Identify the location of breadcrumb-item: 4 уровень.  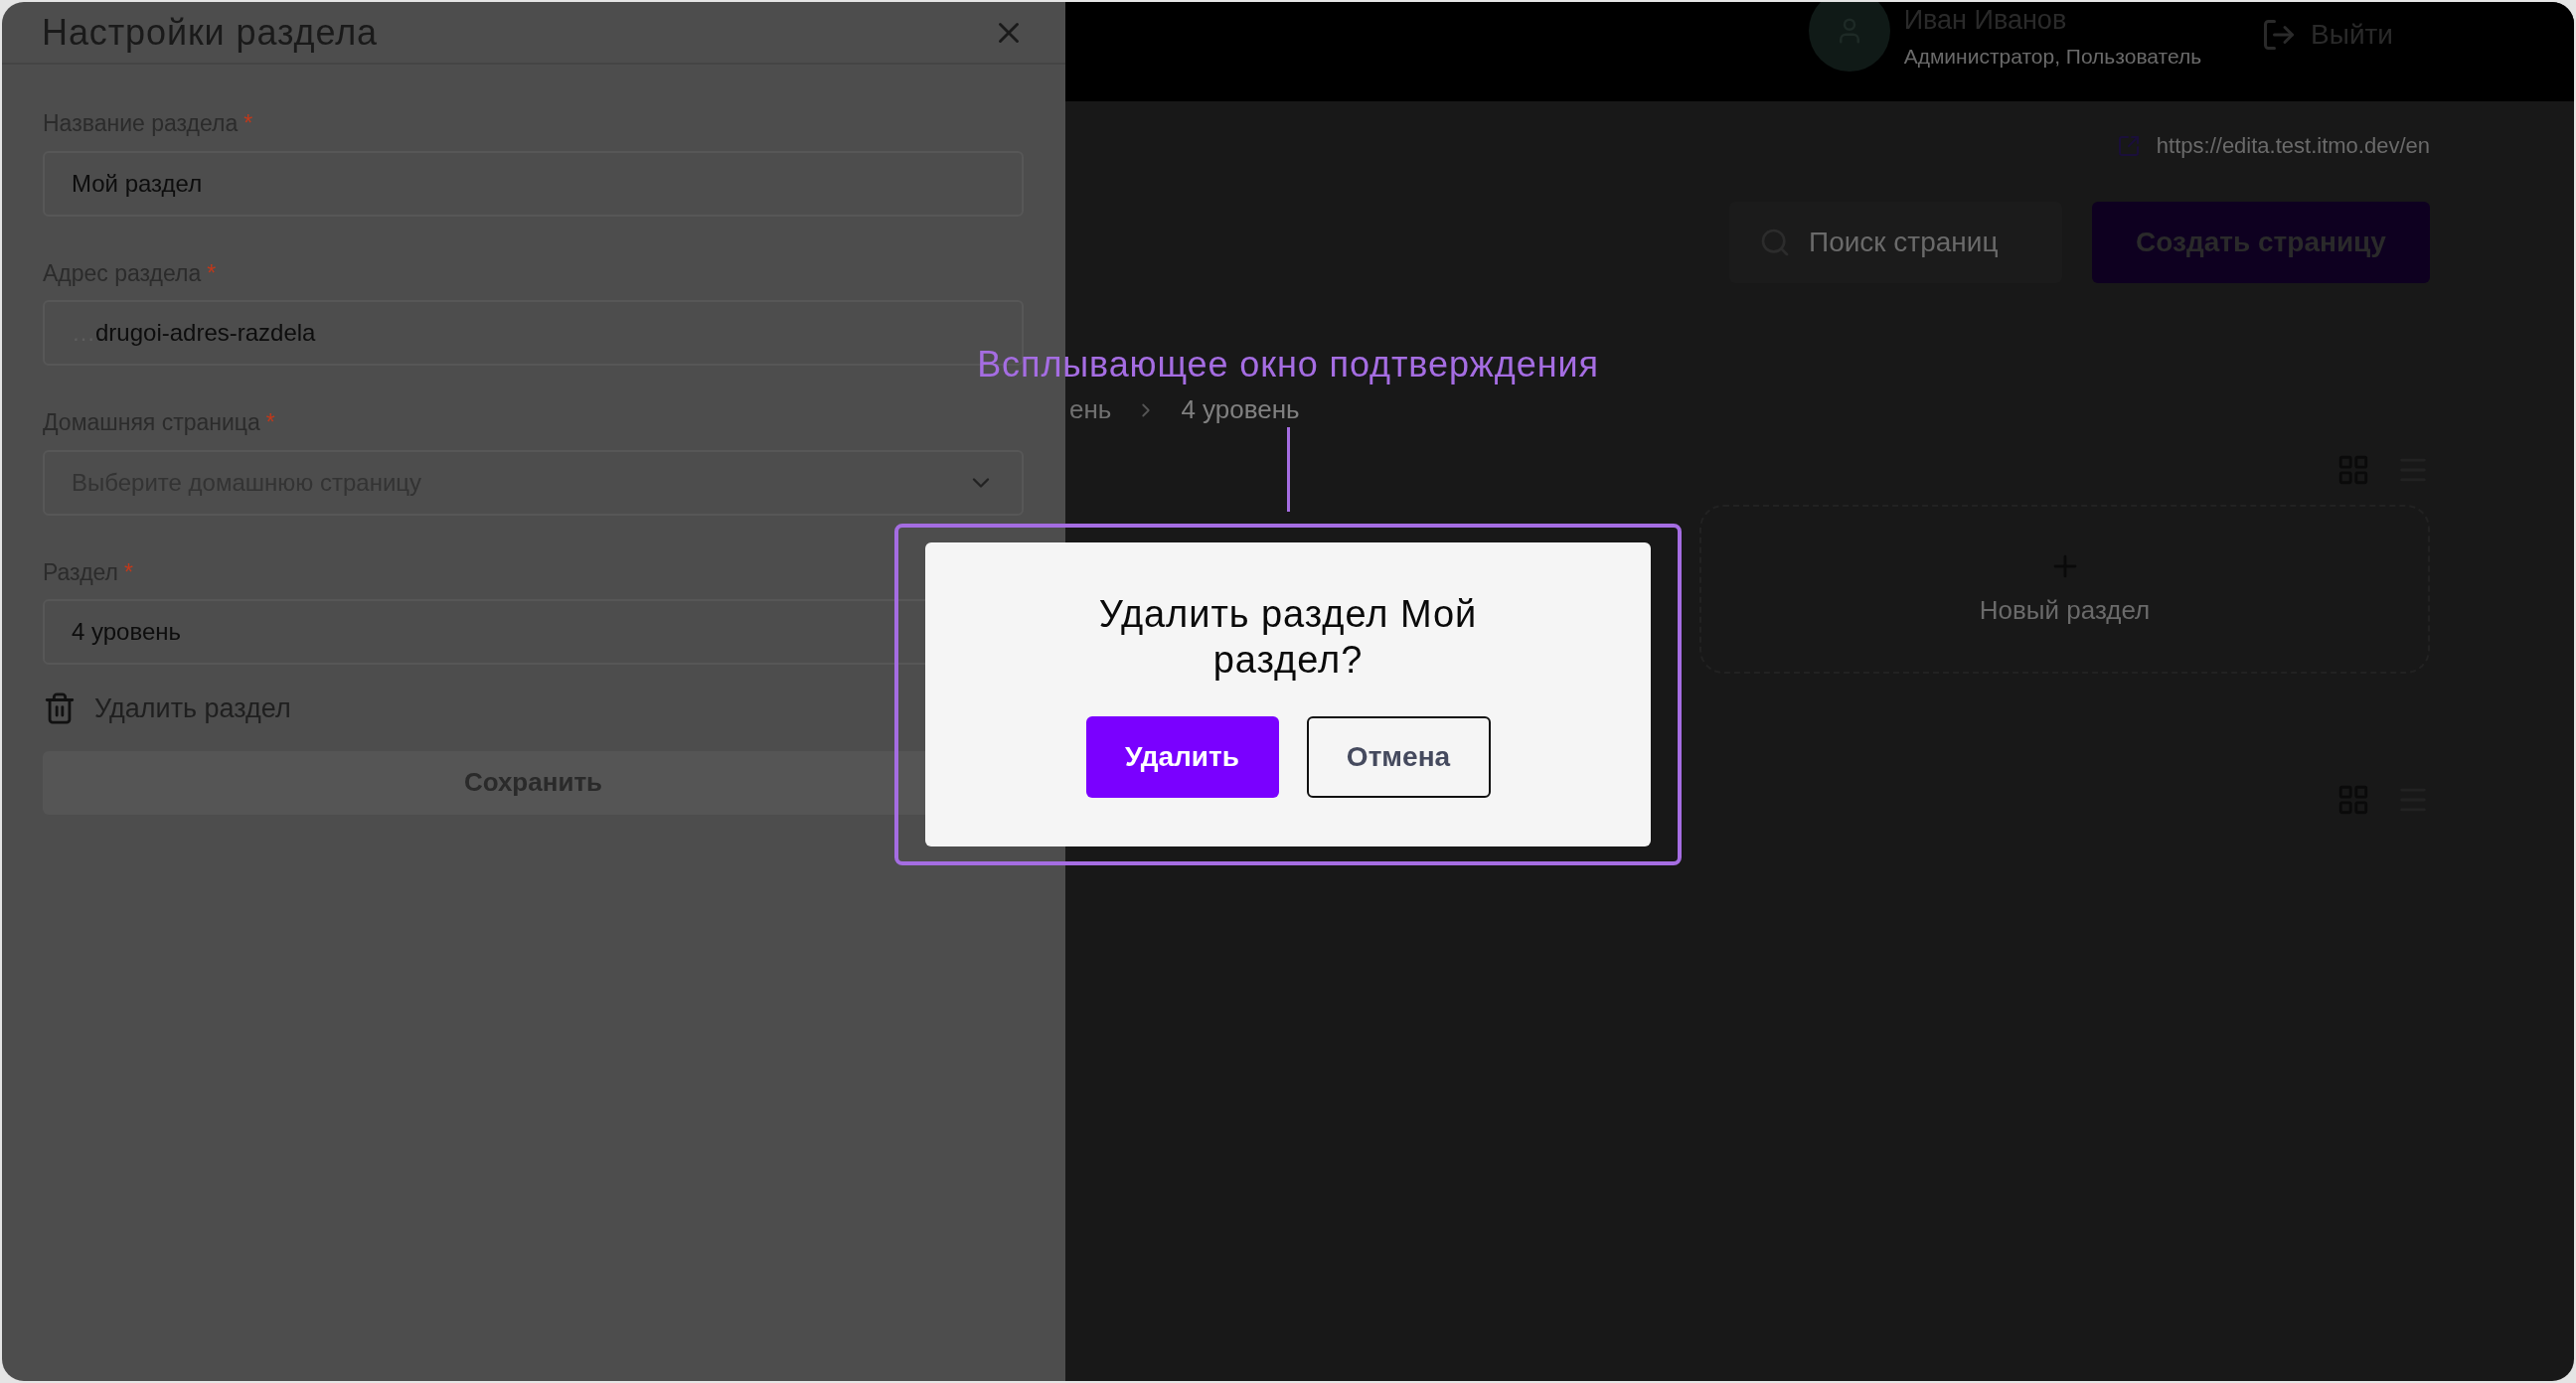
(1240, 409).